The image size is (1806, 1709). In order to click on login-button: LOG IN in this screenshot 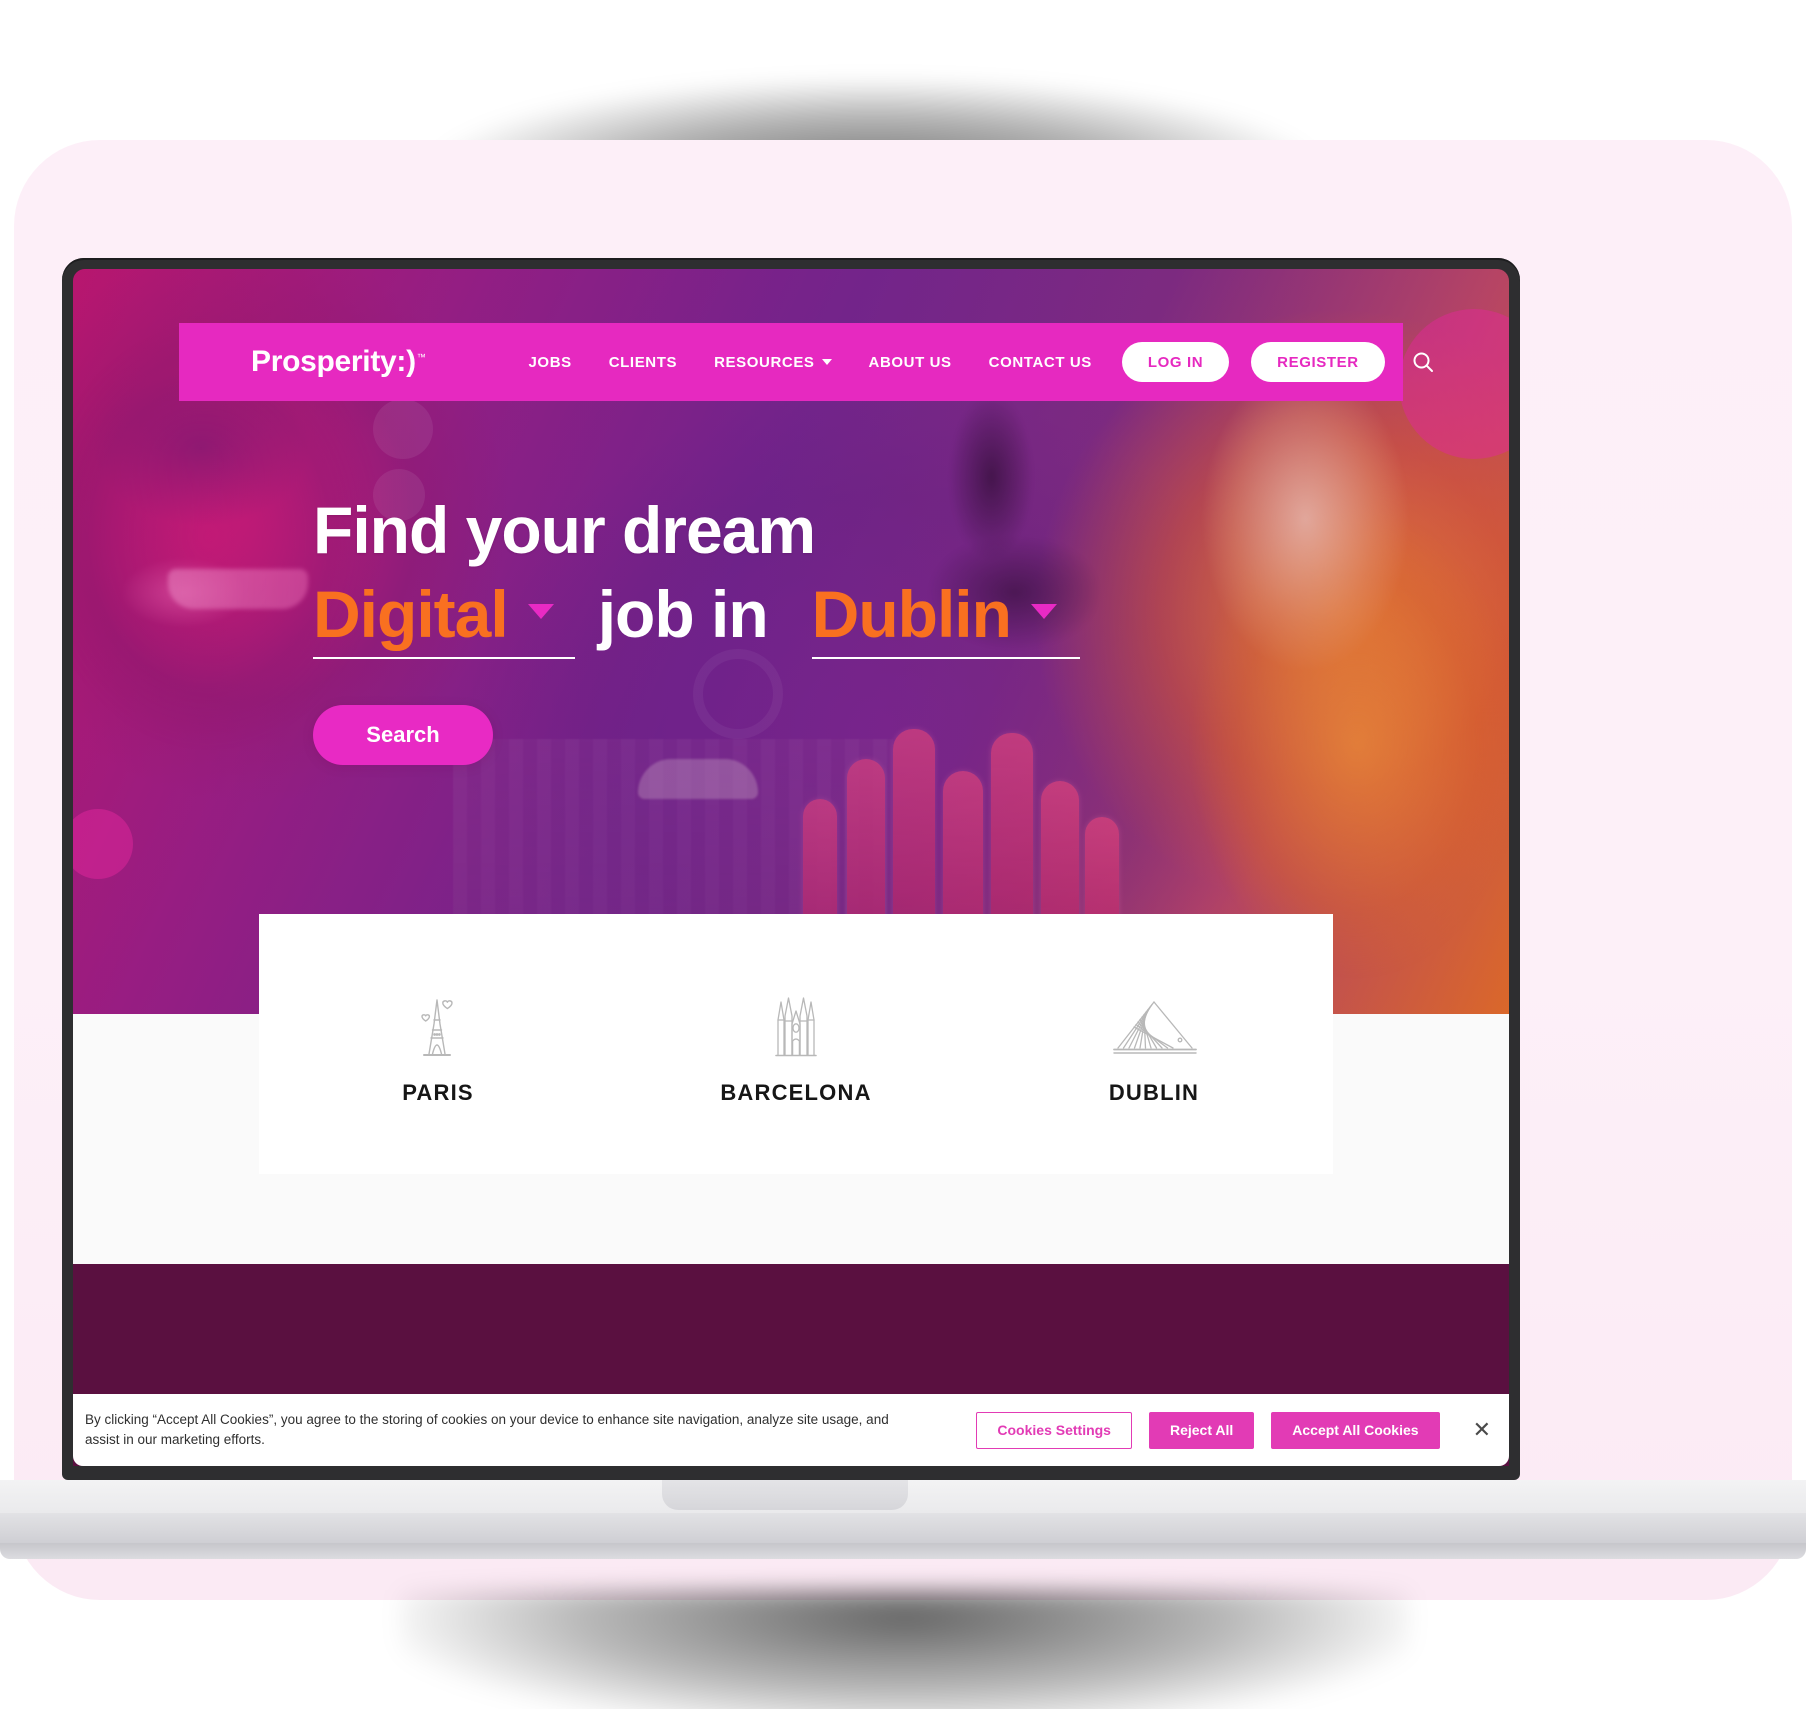, I will do `click(1175, 362)`.